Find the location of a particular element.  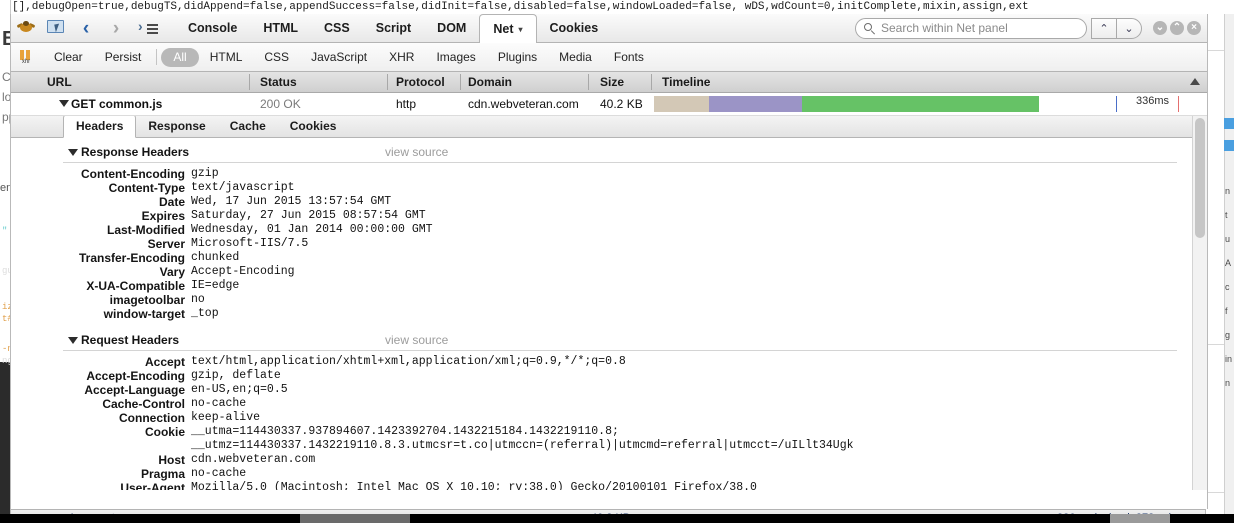

column-header-size: Size is located at coordinates (612, 82).